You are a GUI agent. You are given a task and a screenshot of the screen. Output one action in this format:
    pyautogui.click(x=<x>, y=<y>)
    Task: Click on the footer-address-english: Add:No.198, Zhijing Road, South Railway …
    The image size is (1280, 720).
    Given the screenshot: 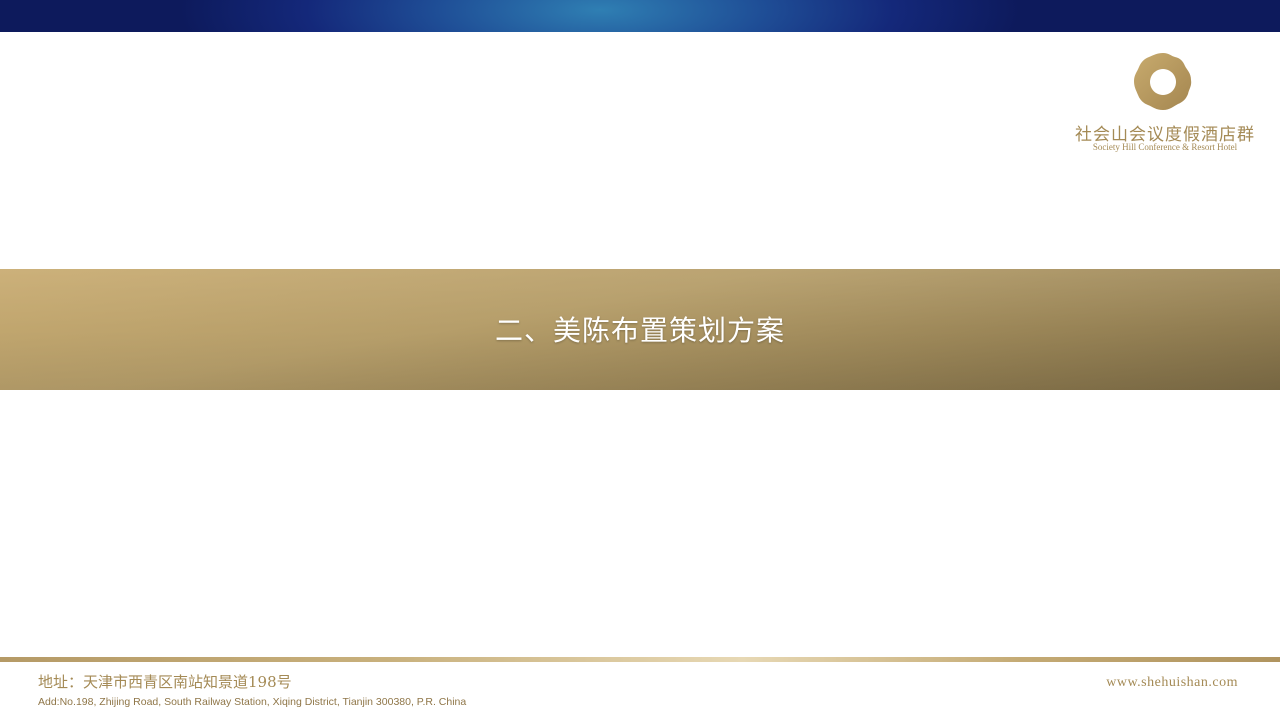 What is the action you would take?
    pyautogui.click(x=252, y=702)
    